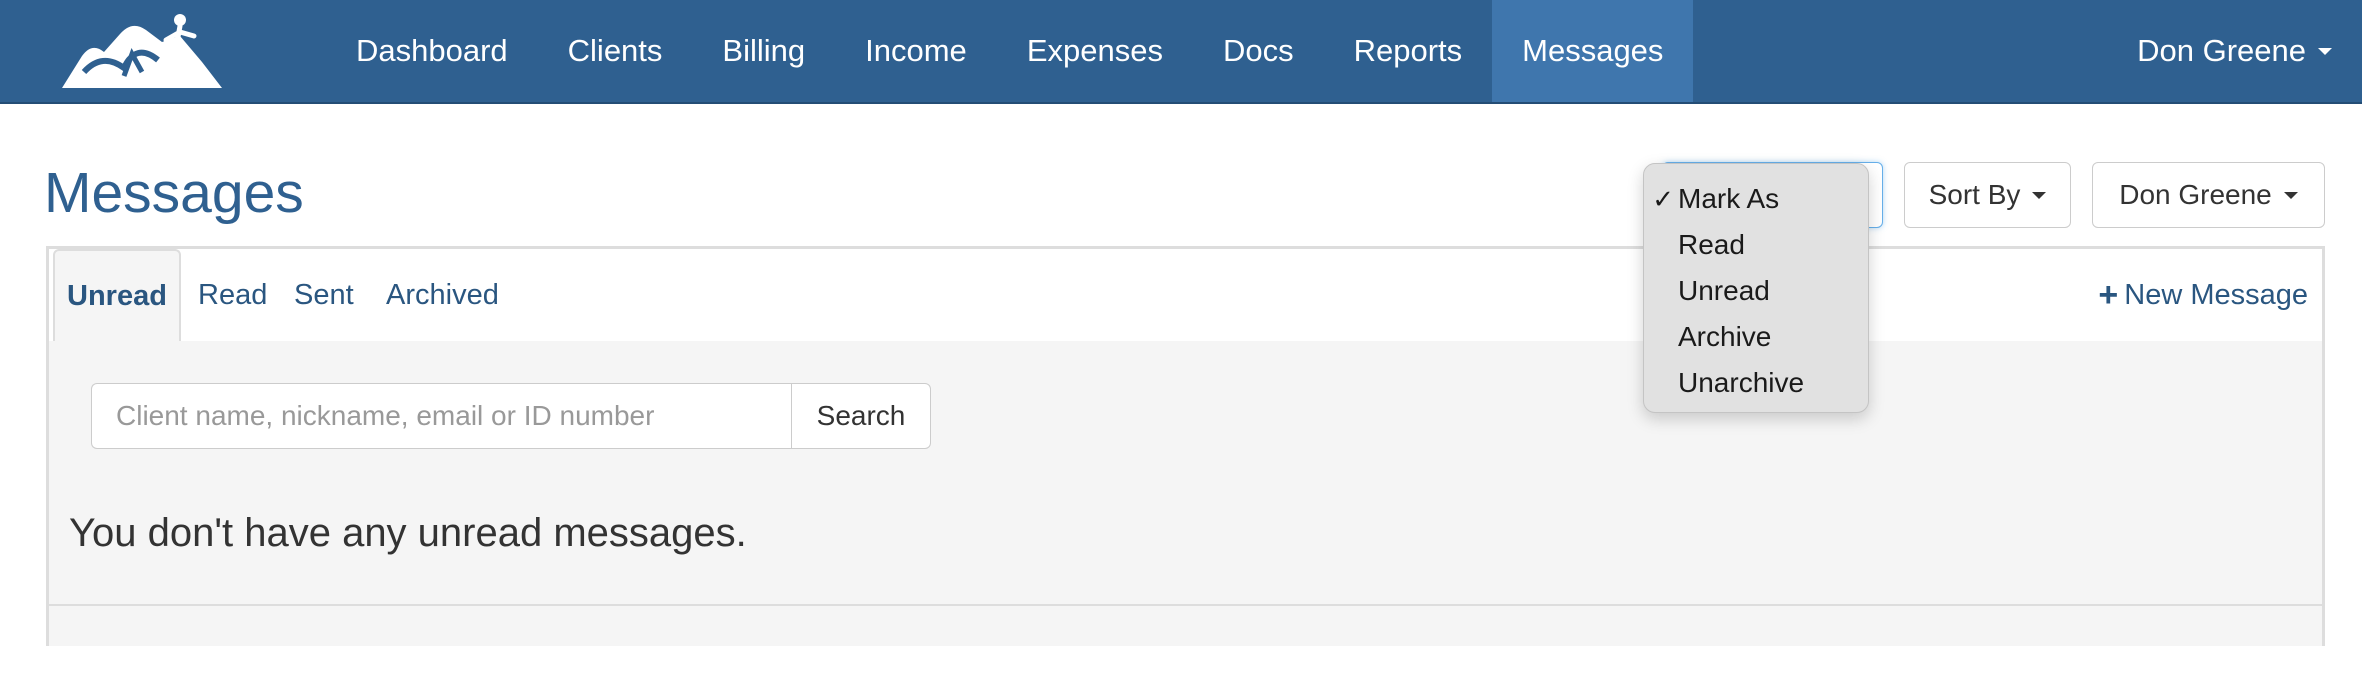  I want to click on logo-icon, so click(142, 50).